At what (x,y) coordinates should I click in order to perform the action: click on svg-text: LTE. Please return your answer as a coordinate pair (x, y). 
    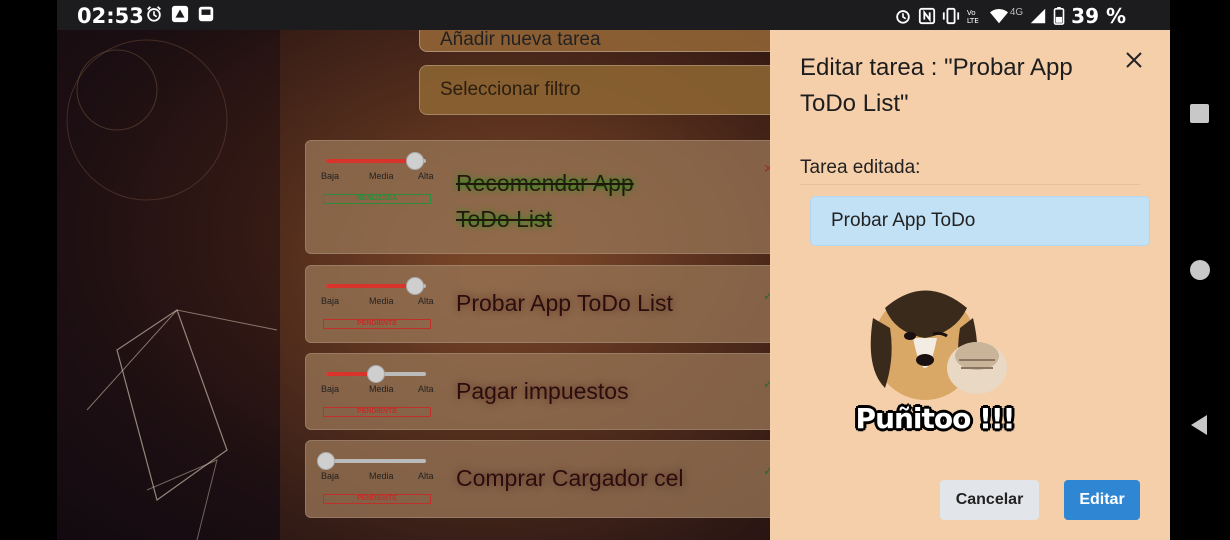
    Looking at the image, I should click on (973, 20).